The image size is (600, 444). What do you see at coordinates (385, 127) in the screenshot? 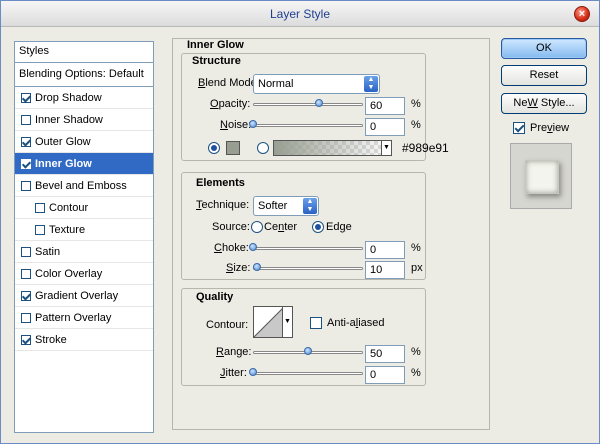
I see `noise-input: 0` at bounding box center [385, 127].